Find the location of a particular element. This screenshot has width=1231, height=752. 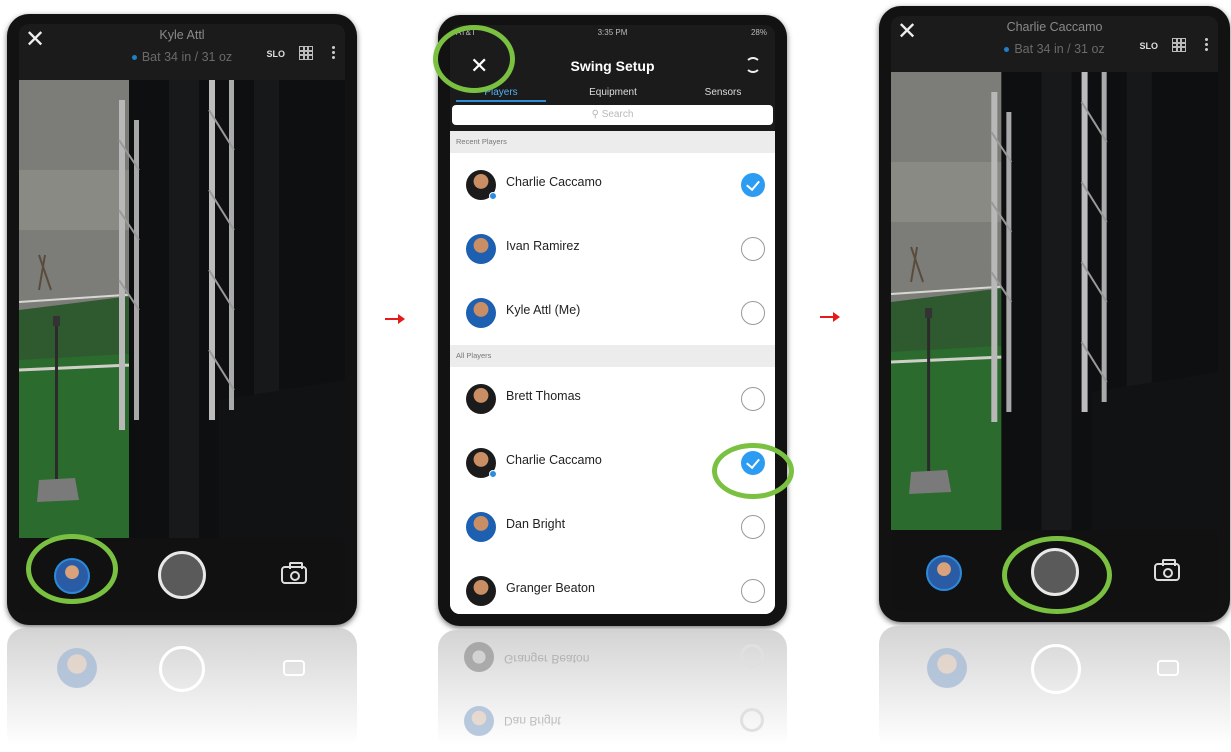

list-item: Granger Beaton is located at coordinates (612, 586).